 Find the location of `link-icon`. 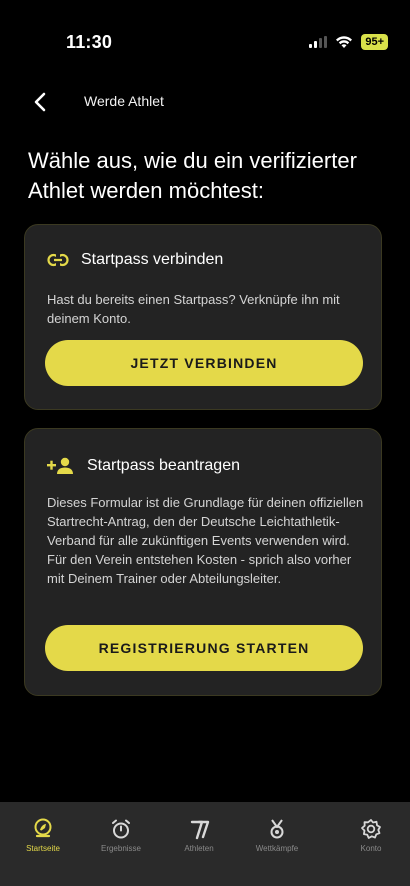

link-icon is located at coordinates (58, 260).